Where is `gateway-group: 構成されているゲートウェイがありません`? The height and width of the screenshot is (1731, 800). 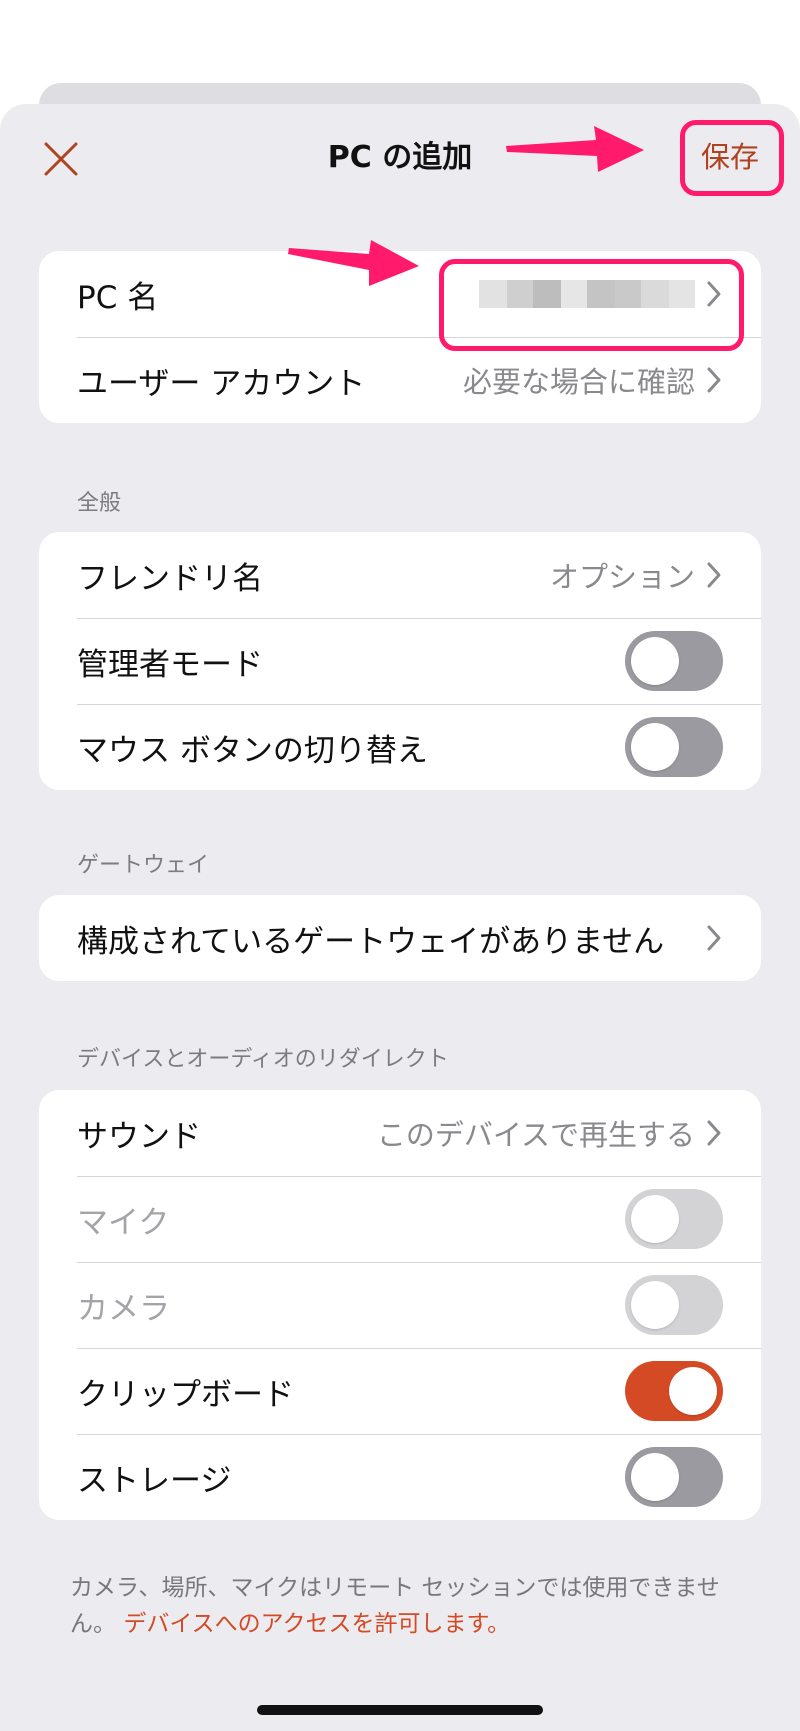
gateway-group: 構成されているゲートウェイがありません is located at coordinates (400, 938).